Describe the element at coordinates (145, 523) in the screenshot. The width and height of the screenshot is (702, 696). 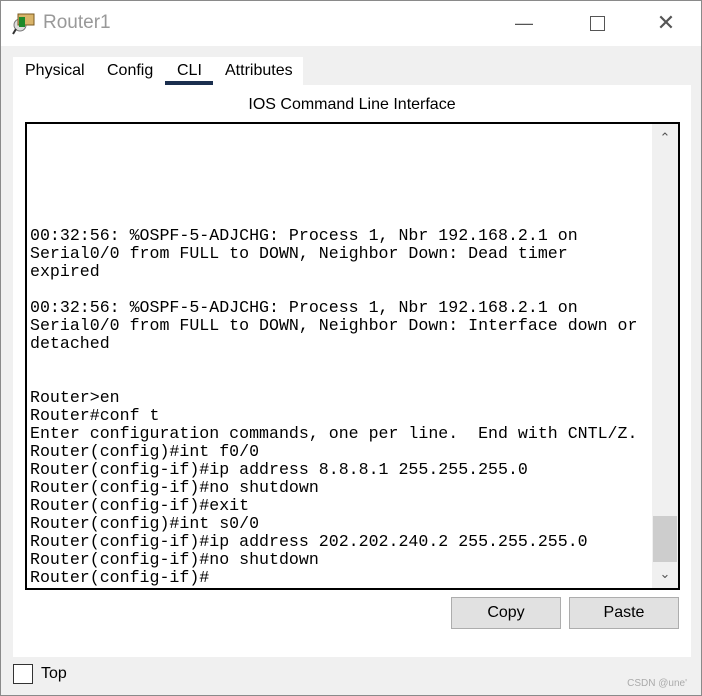
I see `terminal-line: Router(config)#int s0/0` at that location.